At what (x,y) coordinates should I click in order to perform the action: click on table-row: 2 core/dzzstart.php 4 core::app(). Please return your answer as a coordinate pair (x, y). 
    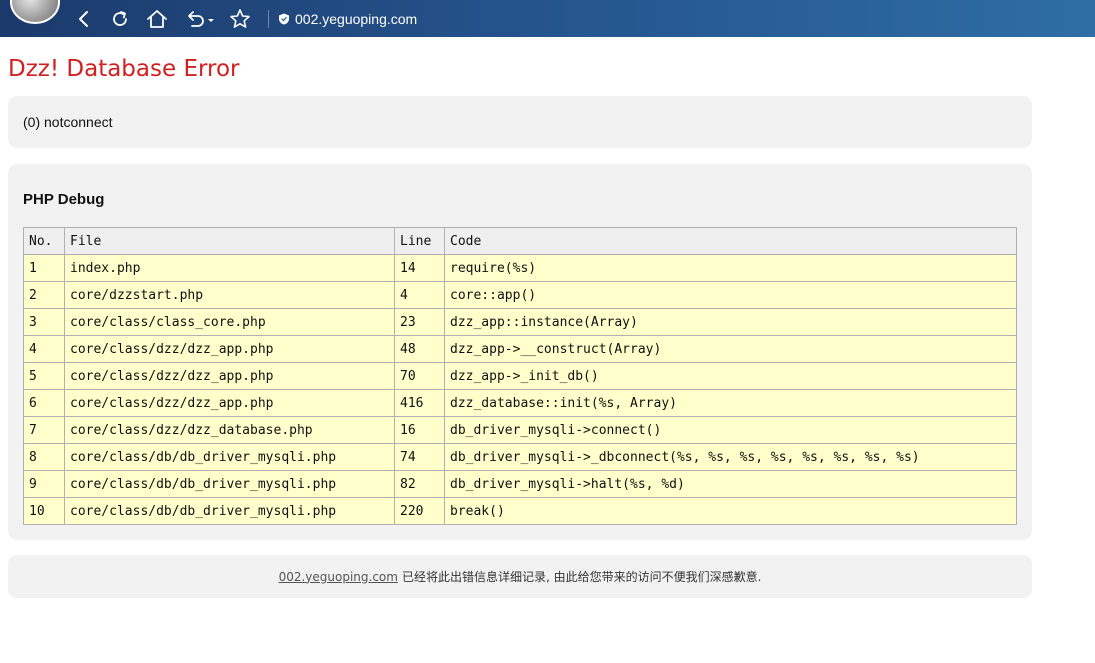
    Looking at the image, I should click on (520, 295).